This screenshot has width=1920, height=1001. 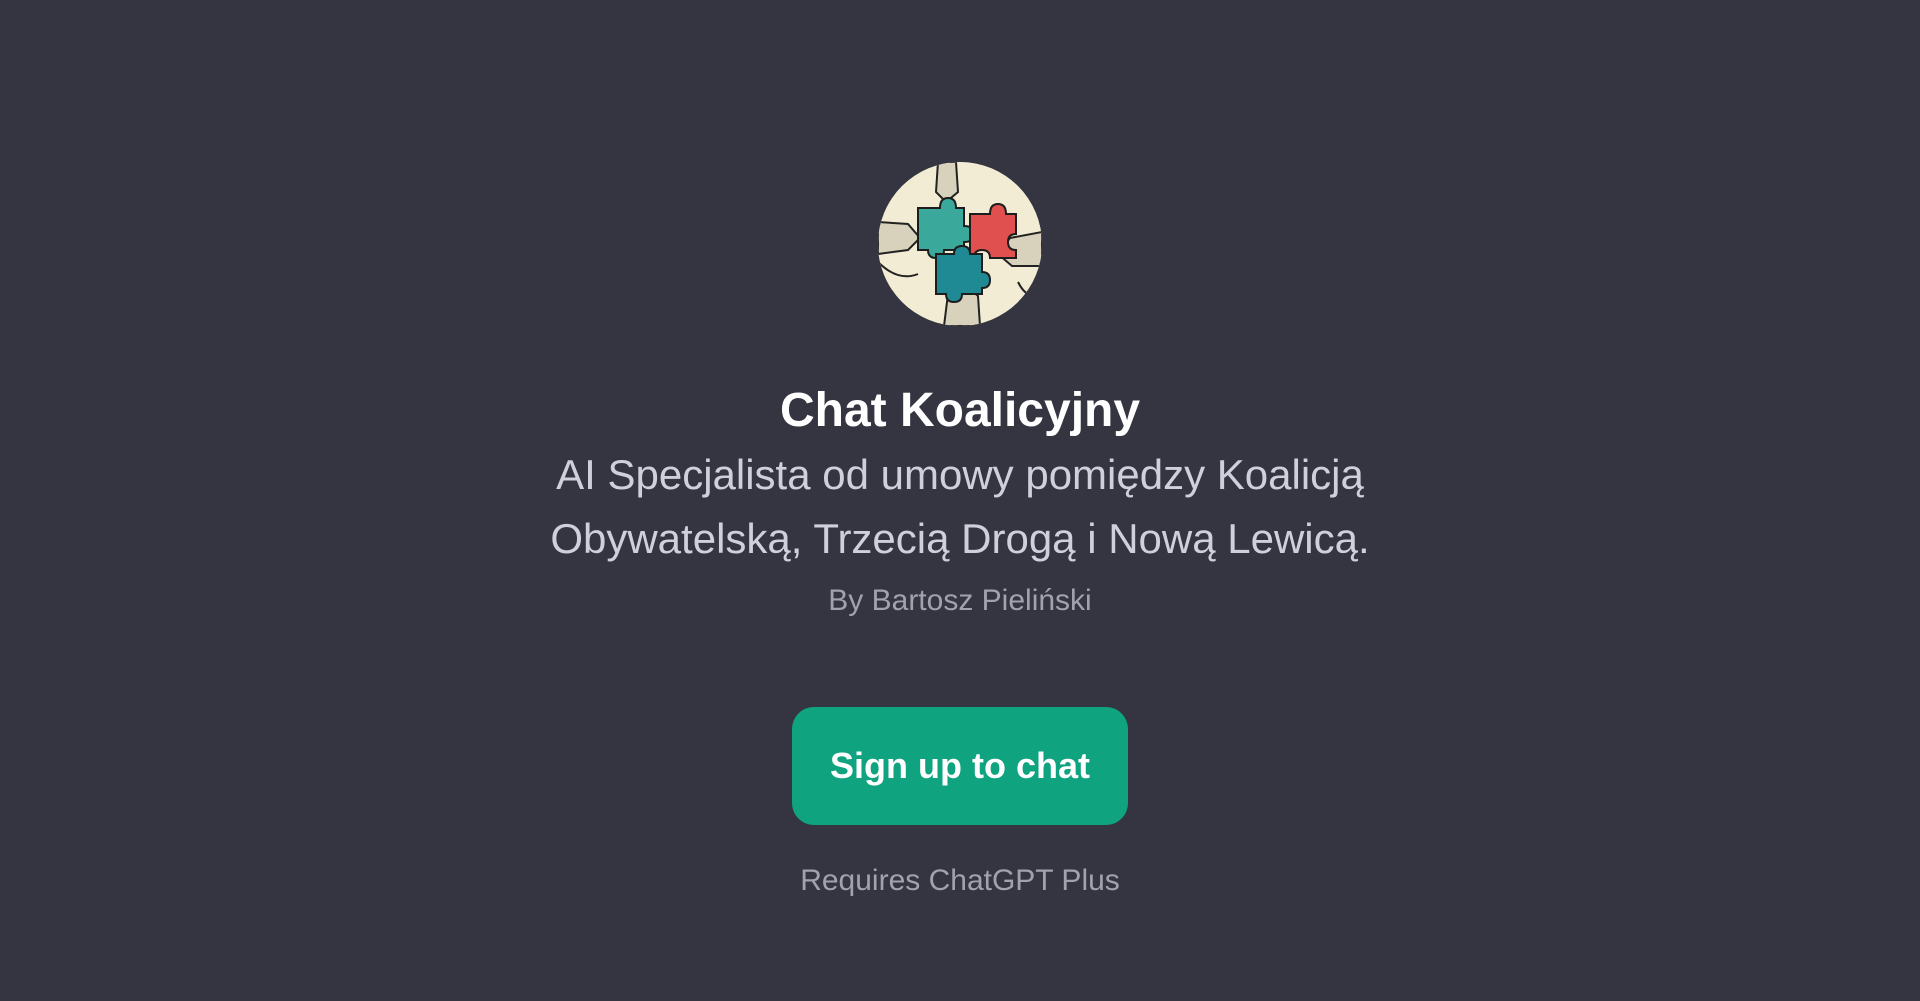 What do you see at coordinates (960, 410) in the screenshot?
I see `gpt-title: Chat Koalicyjny` at bounding box center [960, 410].